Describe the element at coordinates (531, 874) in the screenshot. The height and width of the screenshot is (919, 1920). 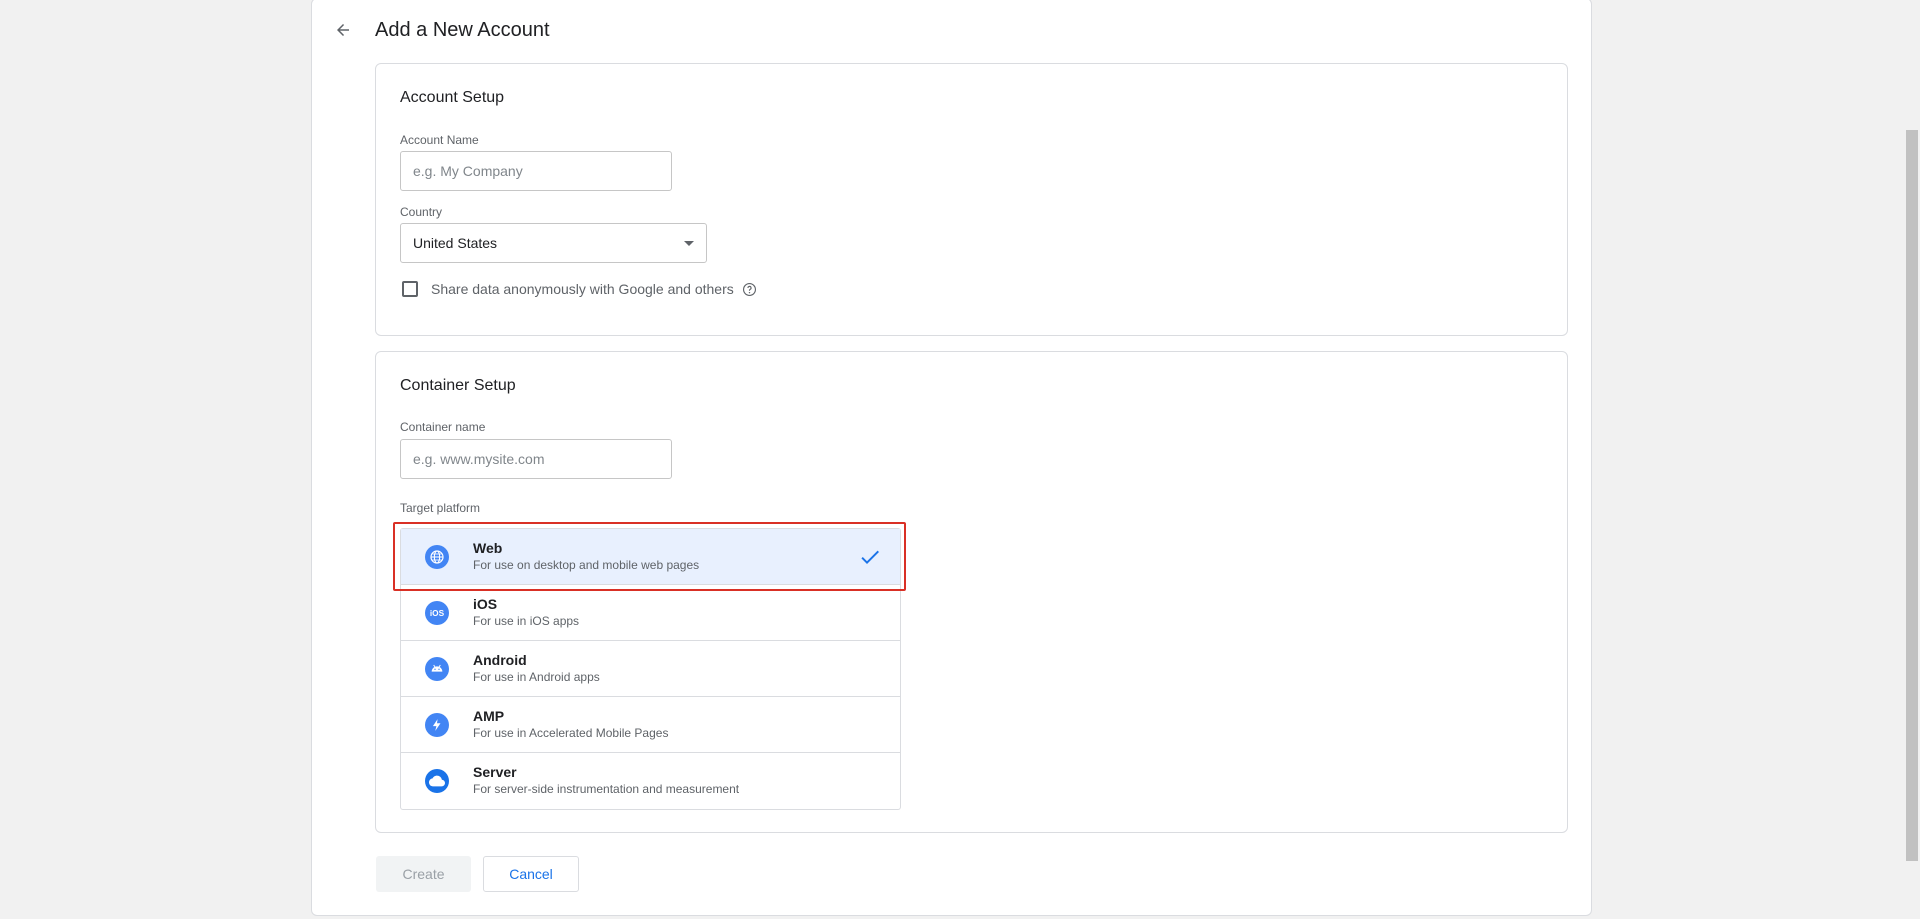
I see `cancel-button: Cancel` at that location.